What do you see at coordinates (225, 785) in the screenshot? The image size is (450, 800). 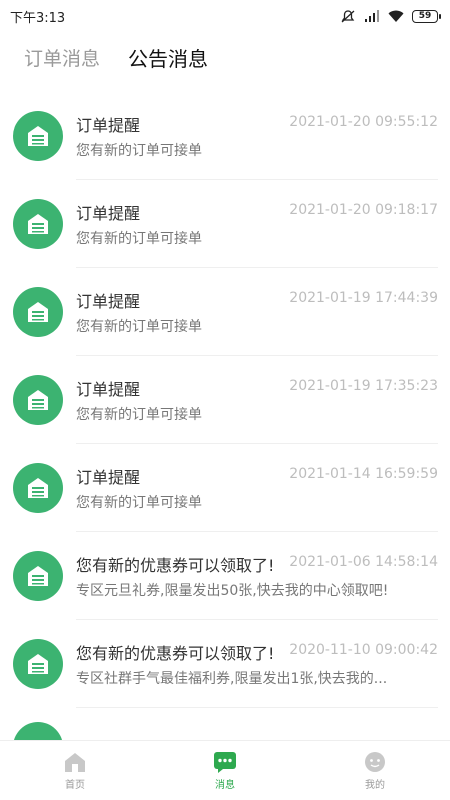 I see `nav-messages-label: 消息` at bounding box center [225, 785].